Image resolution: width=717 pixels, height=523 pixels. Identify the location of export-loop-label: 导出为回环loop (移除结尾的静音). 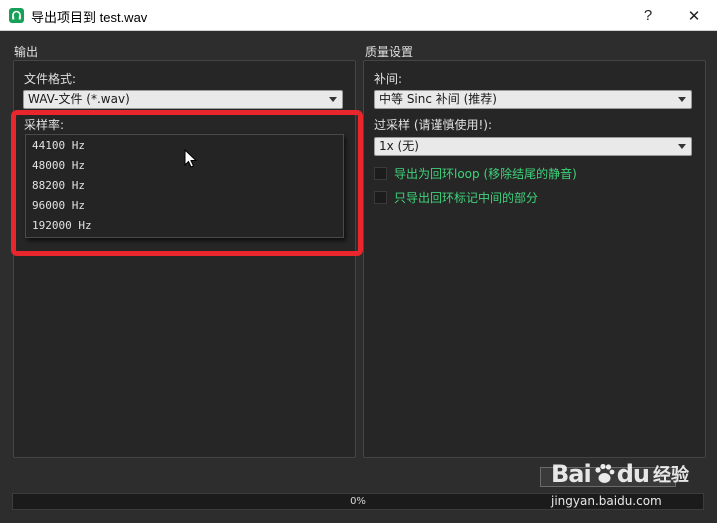
(485, 173).